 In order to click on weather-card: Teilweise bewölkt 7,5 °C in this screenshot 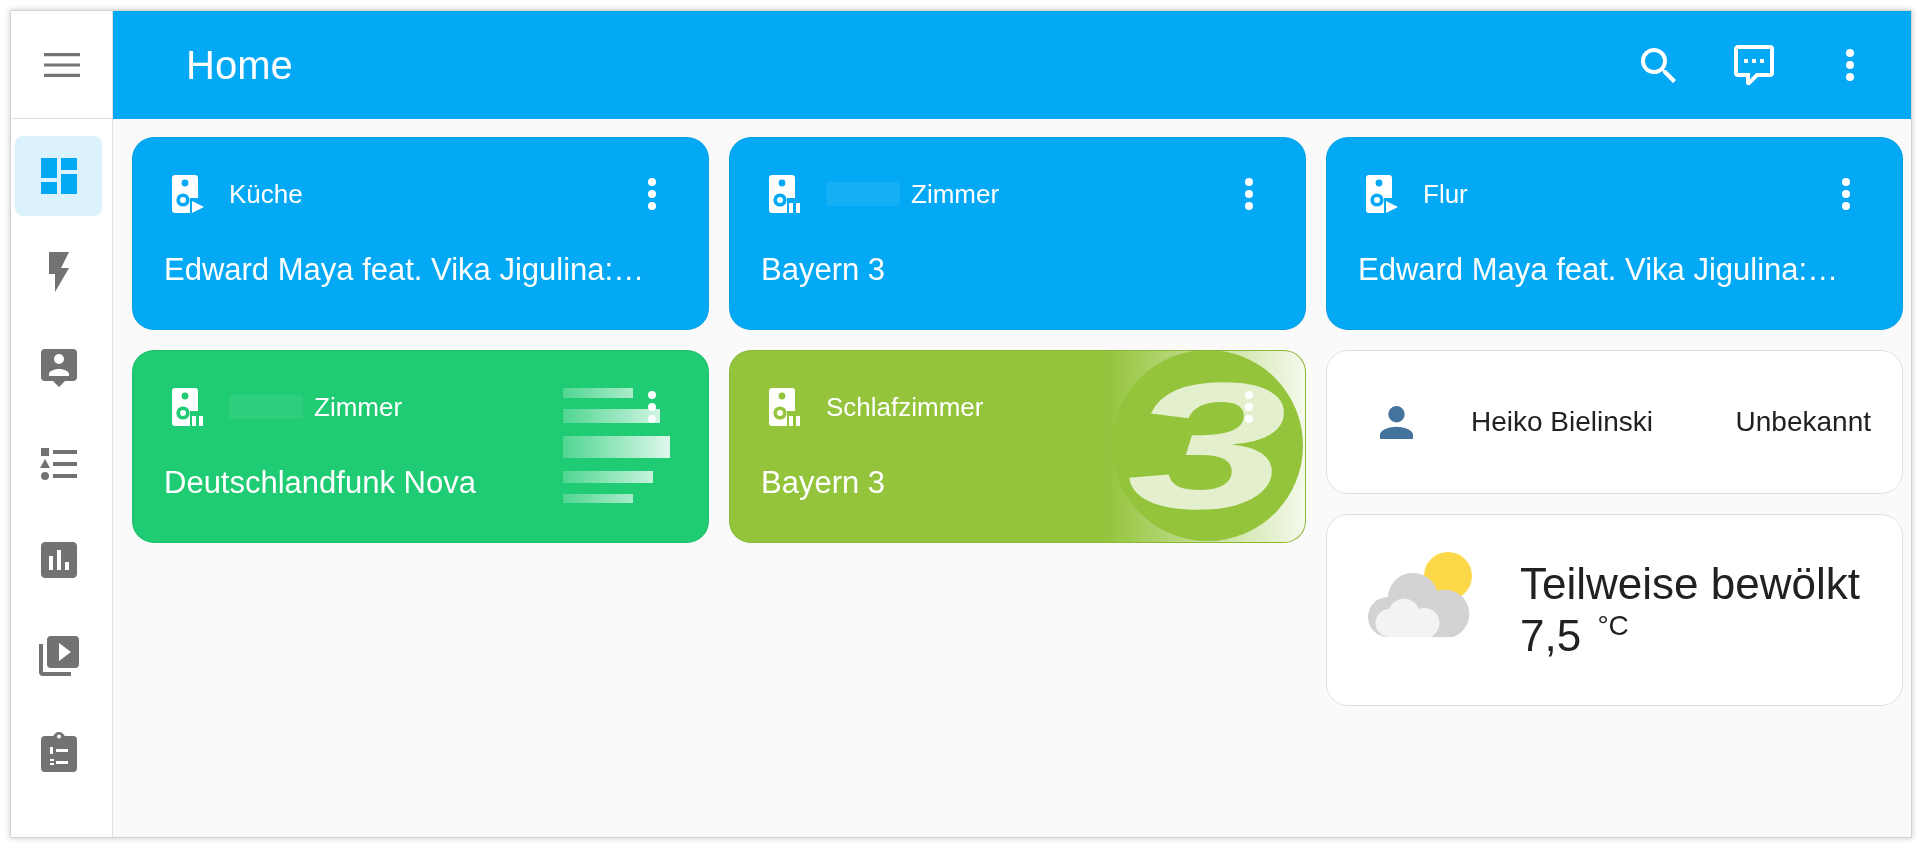, I will do `click(1614, 610)`.